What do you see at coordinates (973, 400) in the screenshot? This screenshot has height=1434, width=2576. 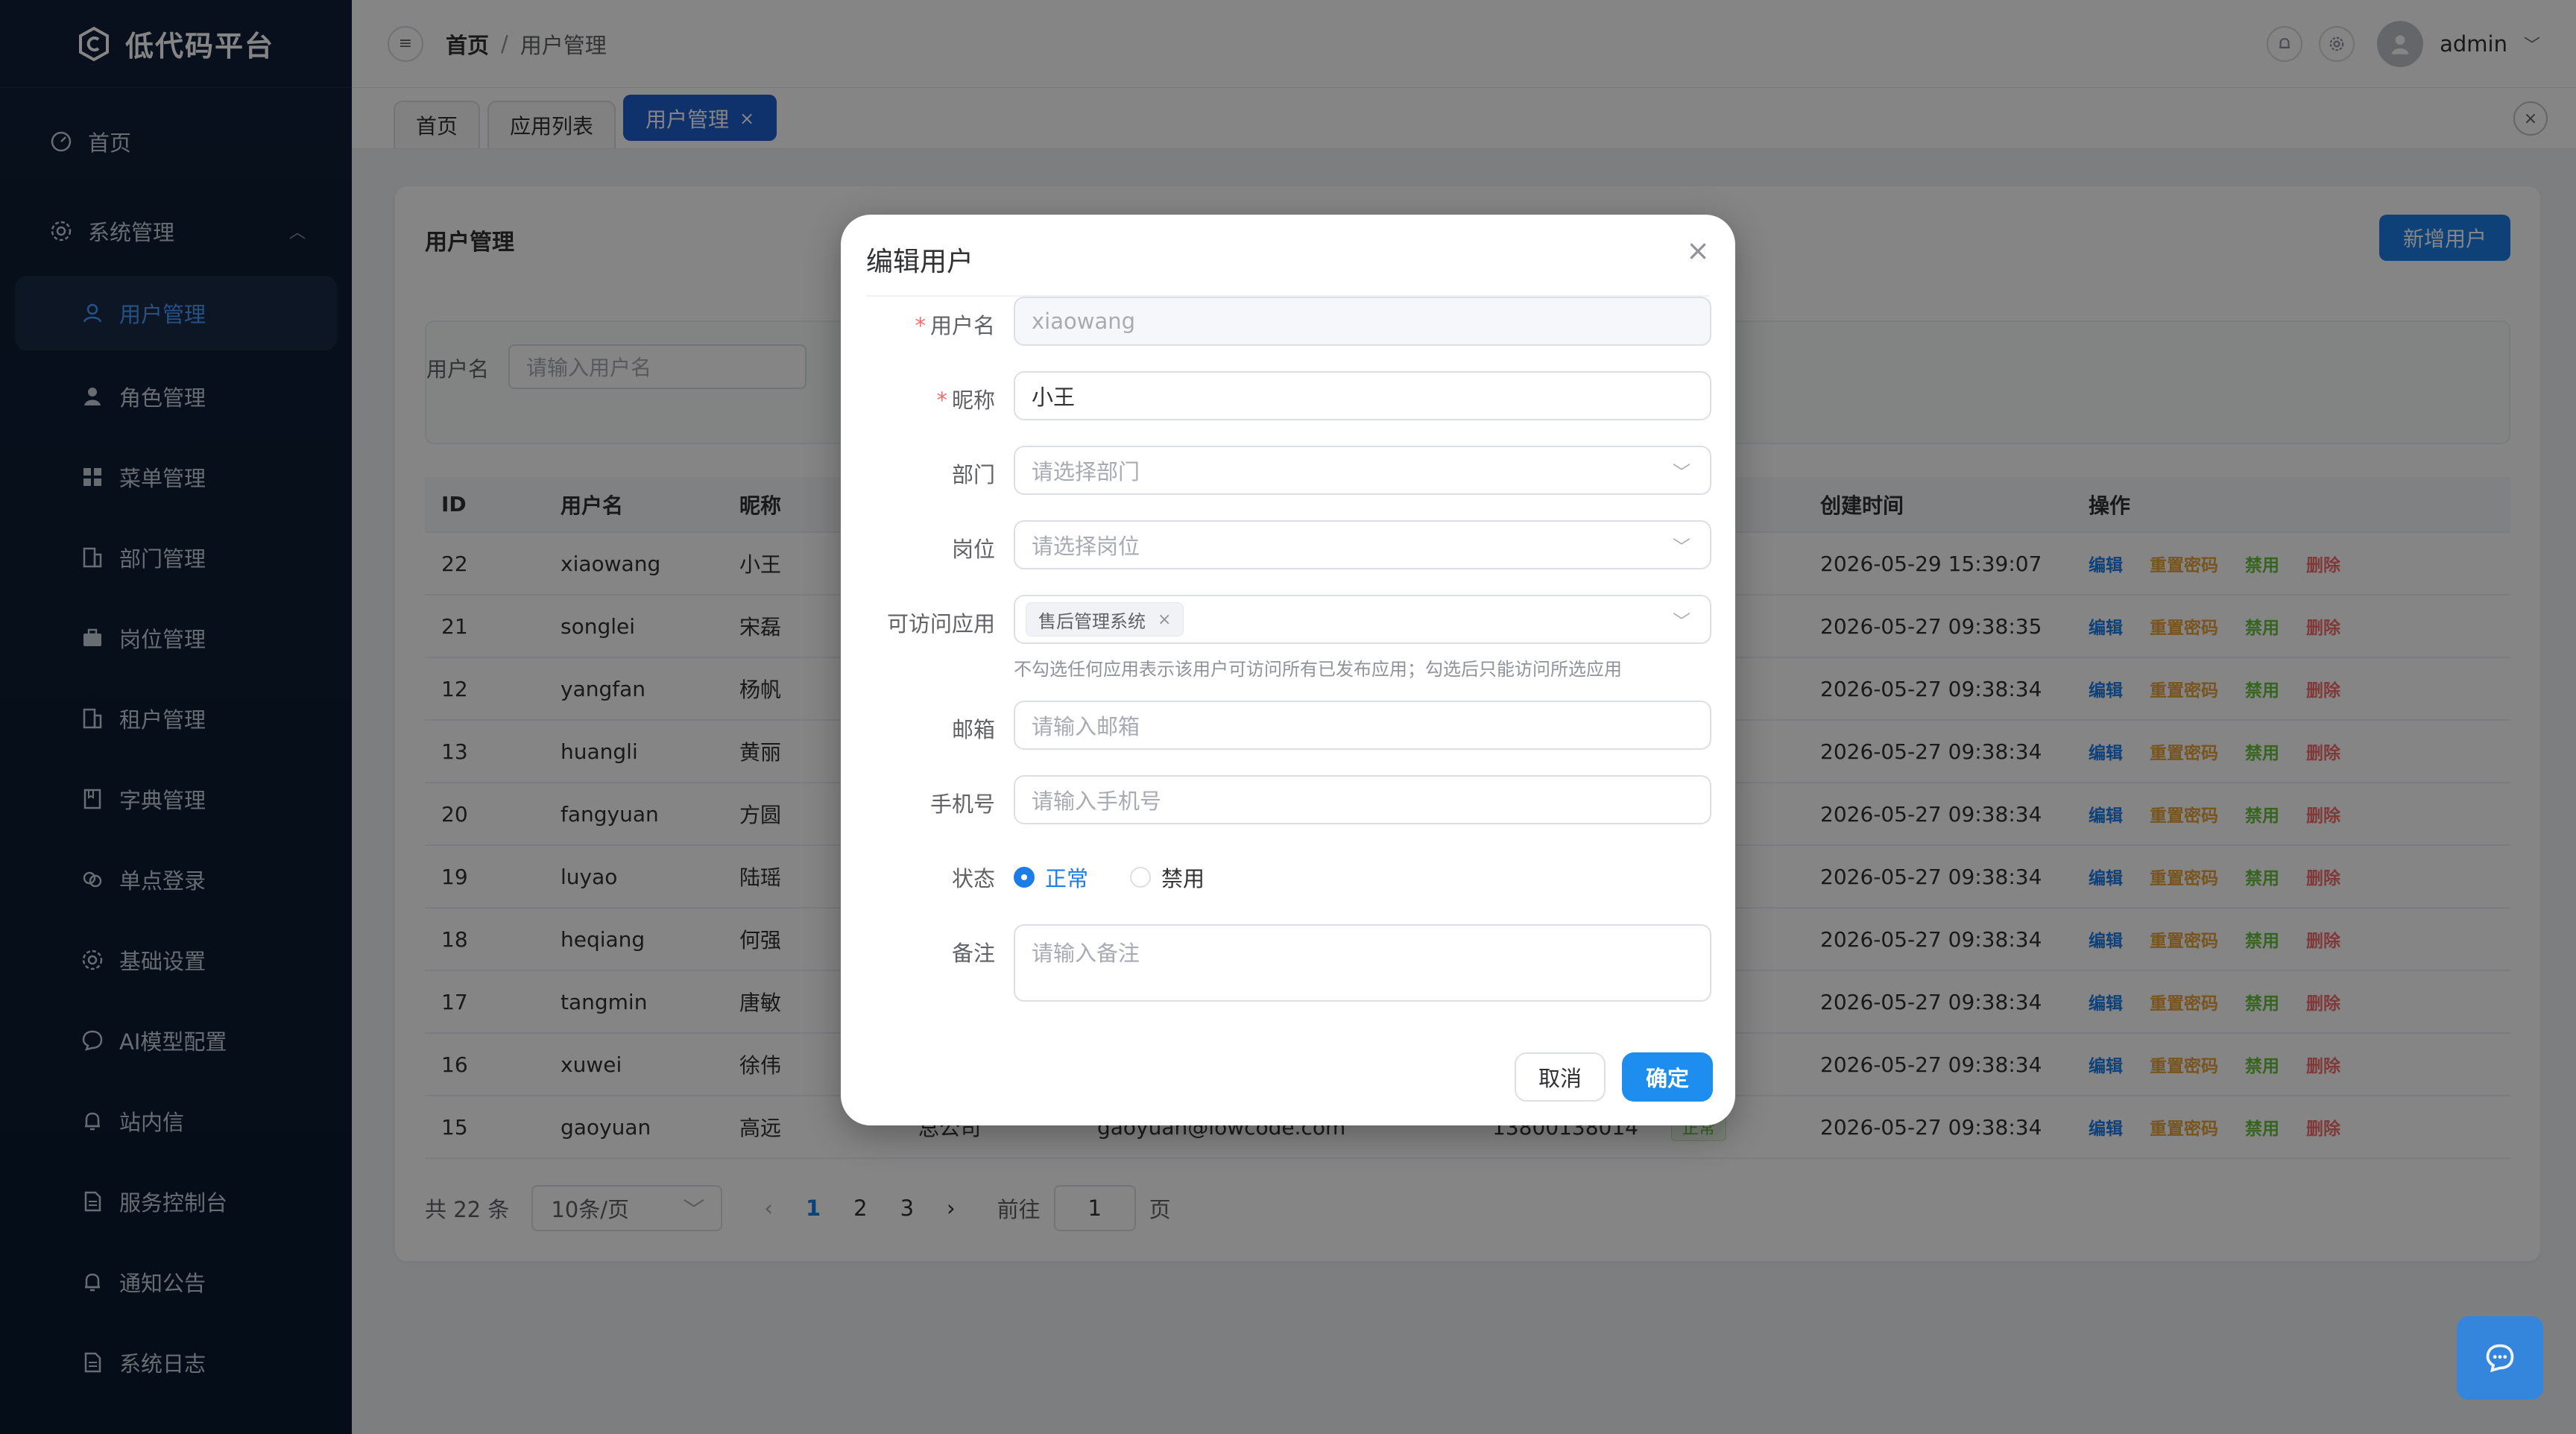 I see `field-label: 昵称` at bounding box center [973, 400].